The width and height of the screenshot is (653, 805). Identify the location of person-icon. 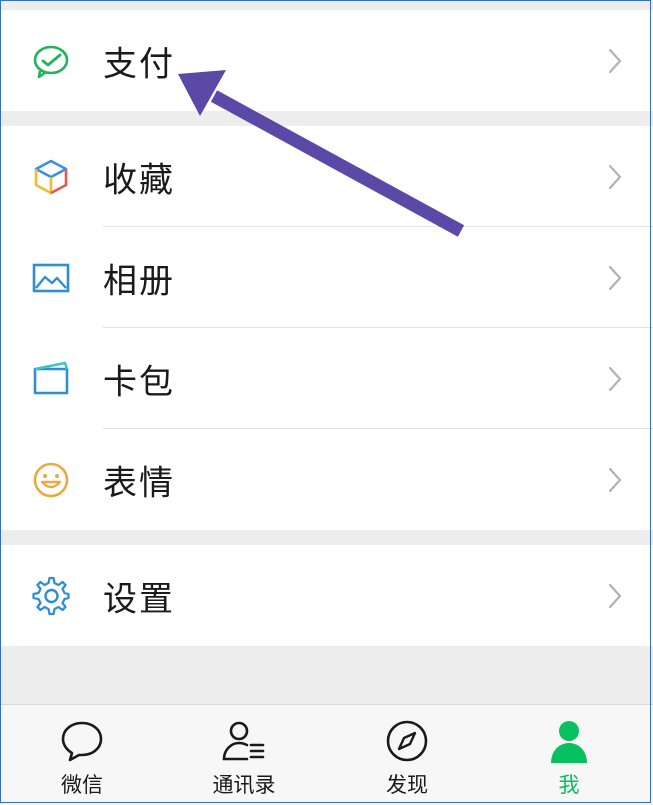
(569, 741).